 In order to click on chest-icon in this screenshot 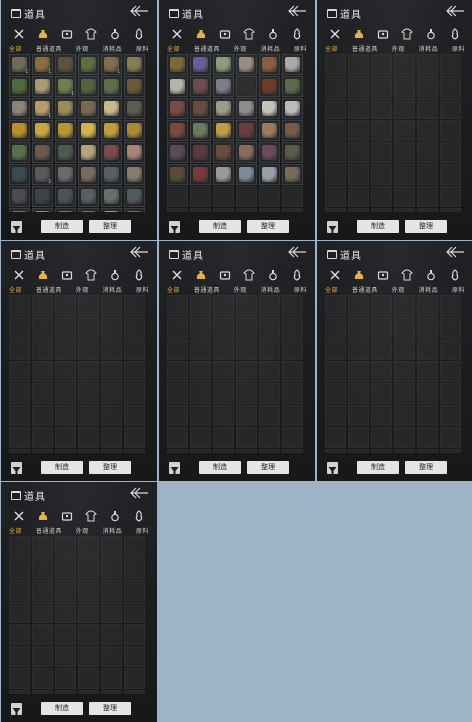, I will do `click(225, 275)`.